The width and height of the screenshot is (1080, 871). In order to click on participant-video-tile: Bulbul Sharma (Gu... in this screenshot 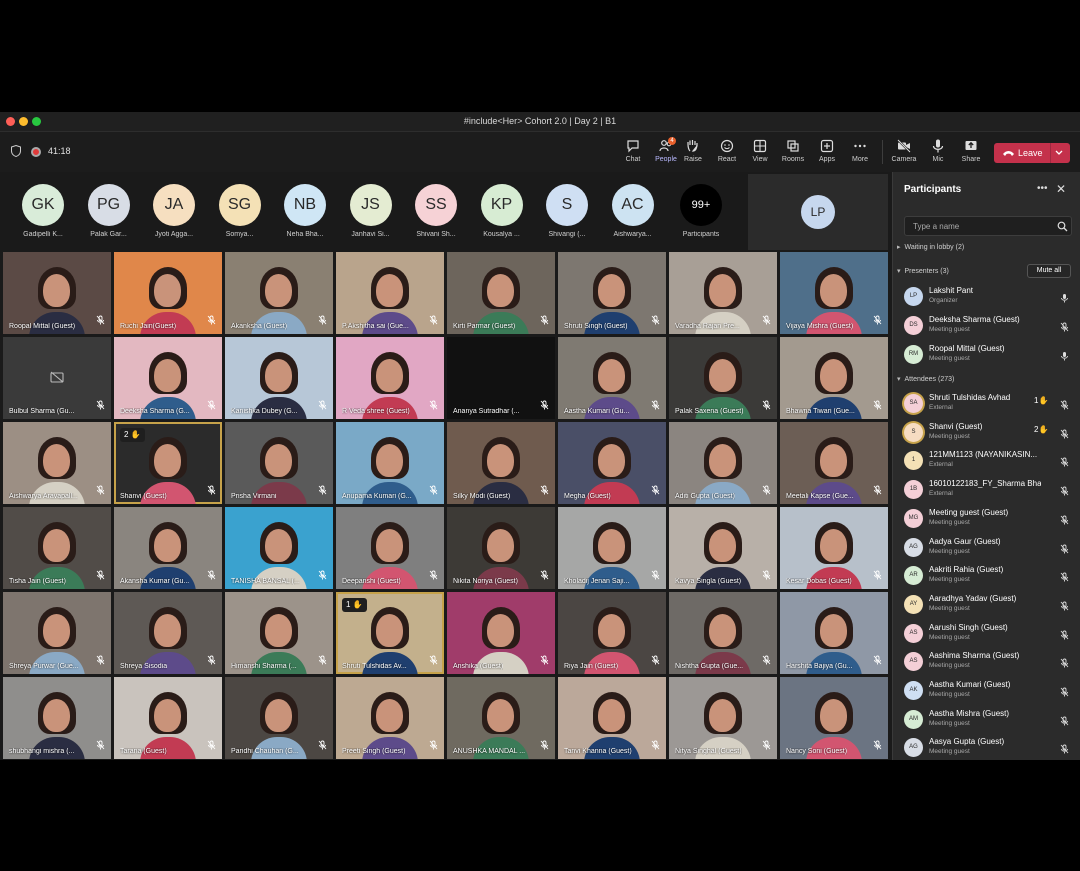, I will do `click(57, 378)`.